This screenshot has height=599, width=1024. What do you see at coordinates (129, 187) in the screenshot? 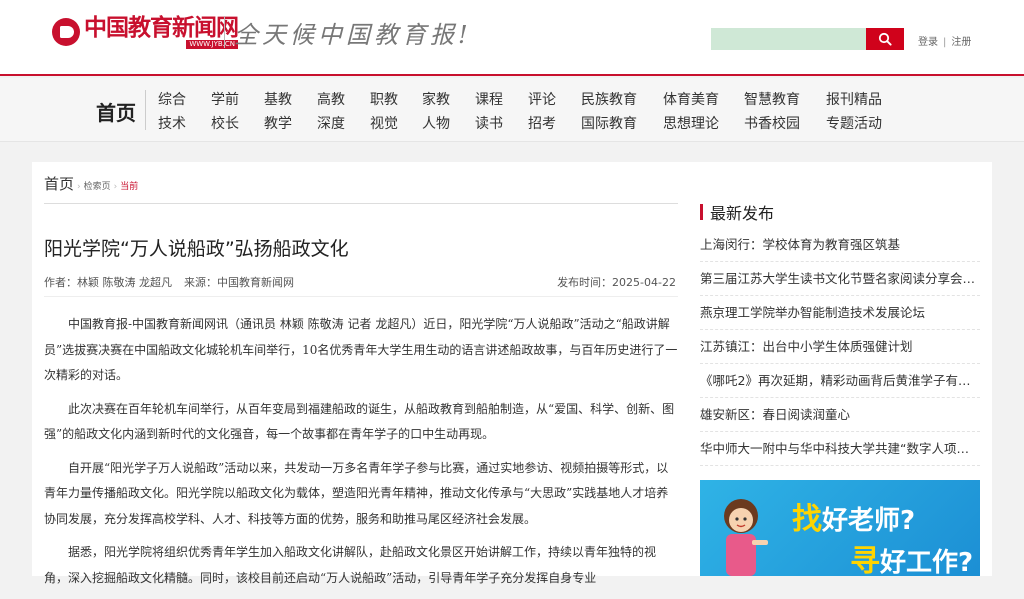
I see `breadcrumb-current: 当前` at bounding box center [129, 187].